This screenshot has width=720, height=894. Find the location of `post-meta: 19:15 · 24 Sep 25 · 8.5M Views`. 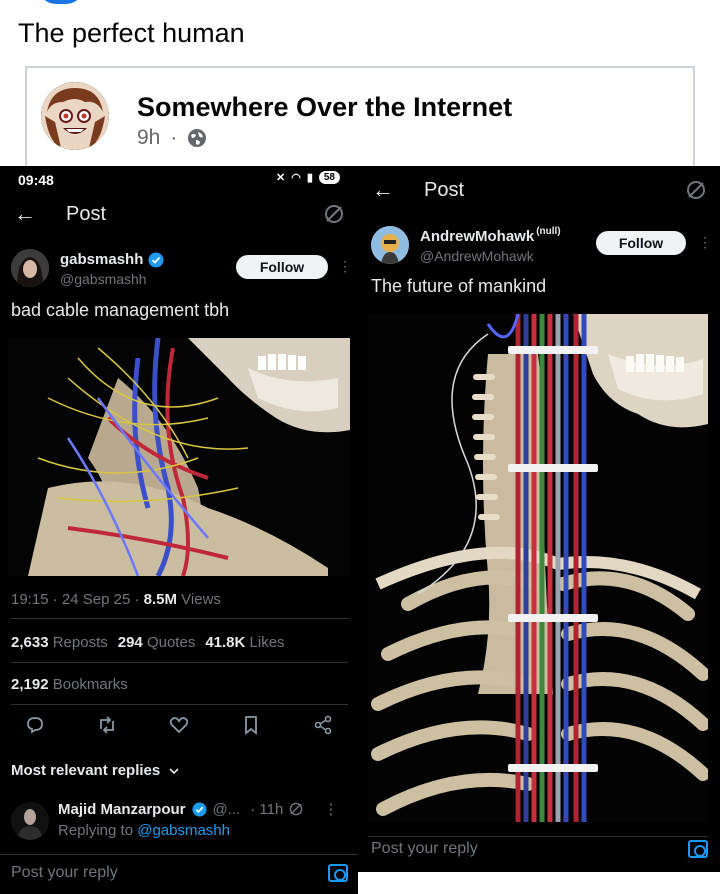

post-meta: 19:15 · 24 Sep 25 · 8.5M Views is located at coordinates (116, 599).